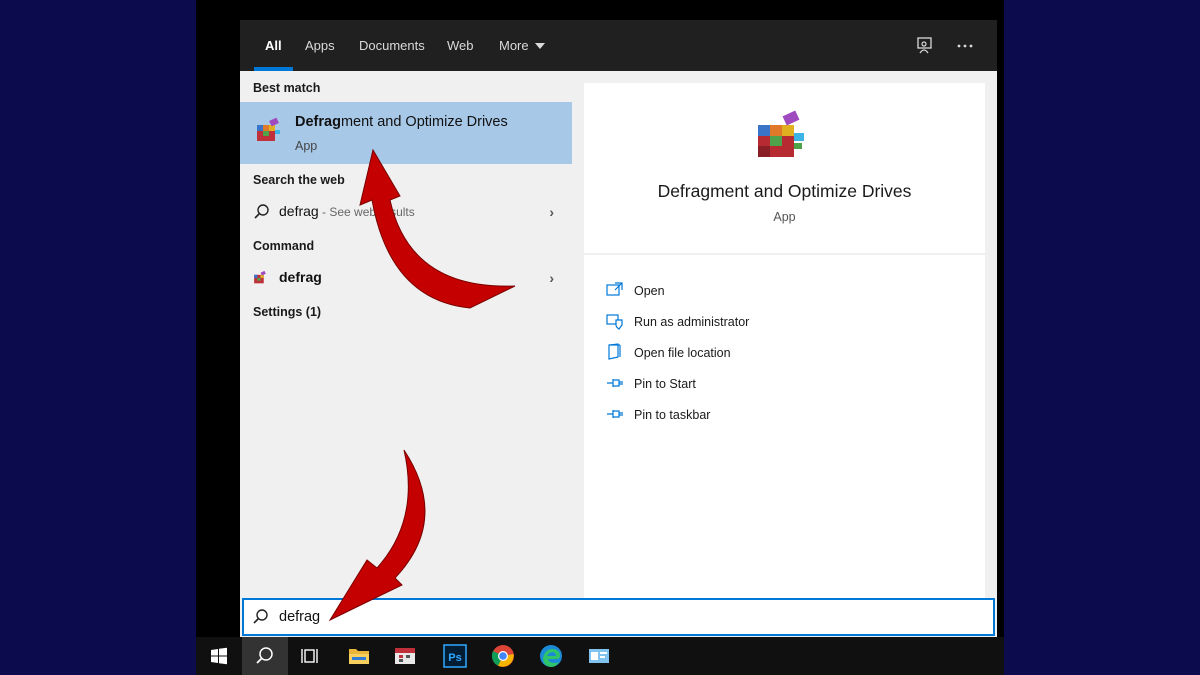 Image resolution: width=1200 pixels, height=675 pixels. I want to click on best-match-subtitle: App, so click(306, 146).